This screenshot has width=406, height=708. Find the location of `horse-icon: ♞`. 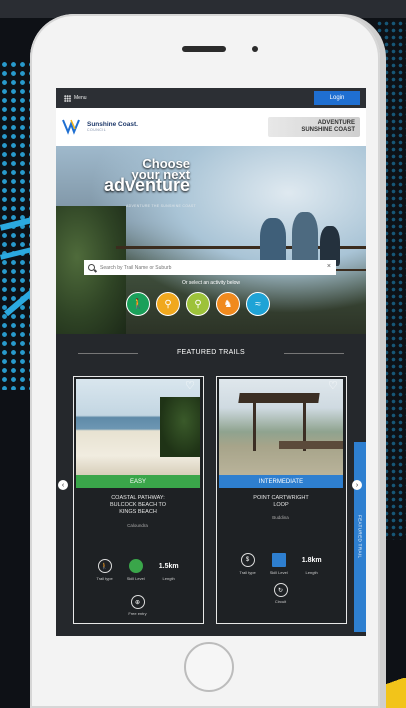

horse-icon: ♞ is located at coordinates (228, 304).